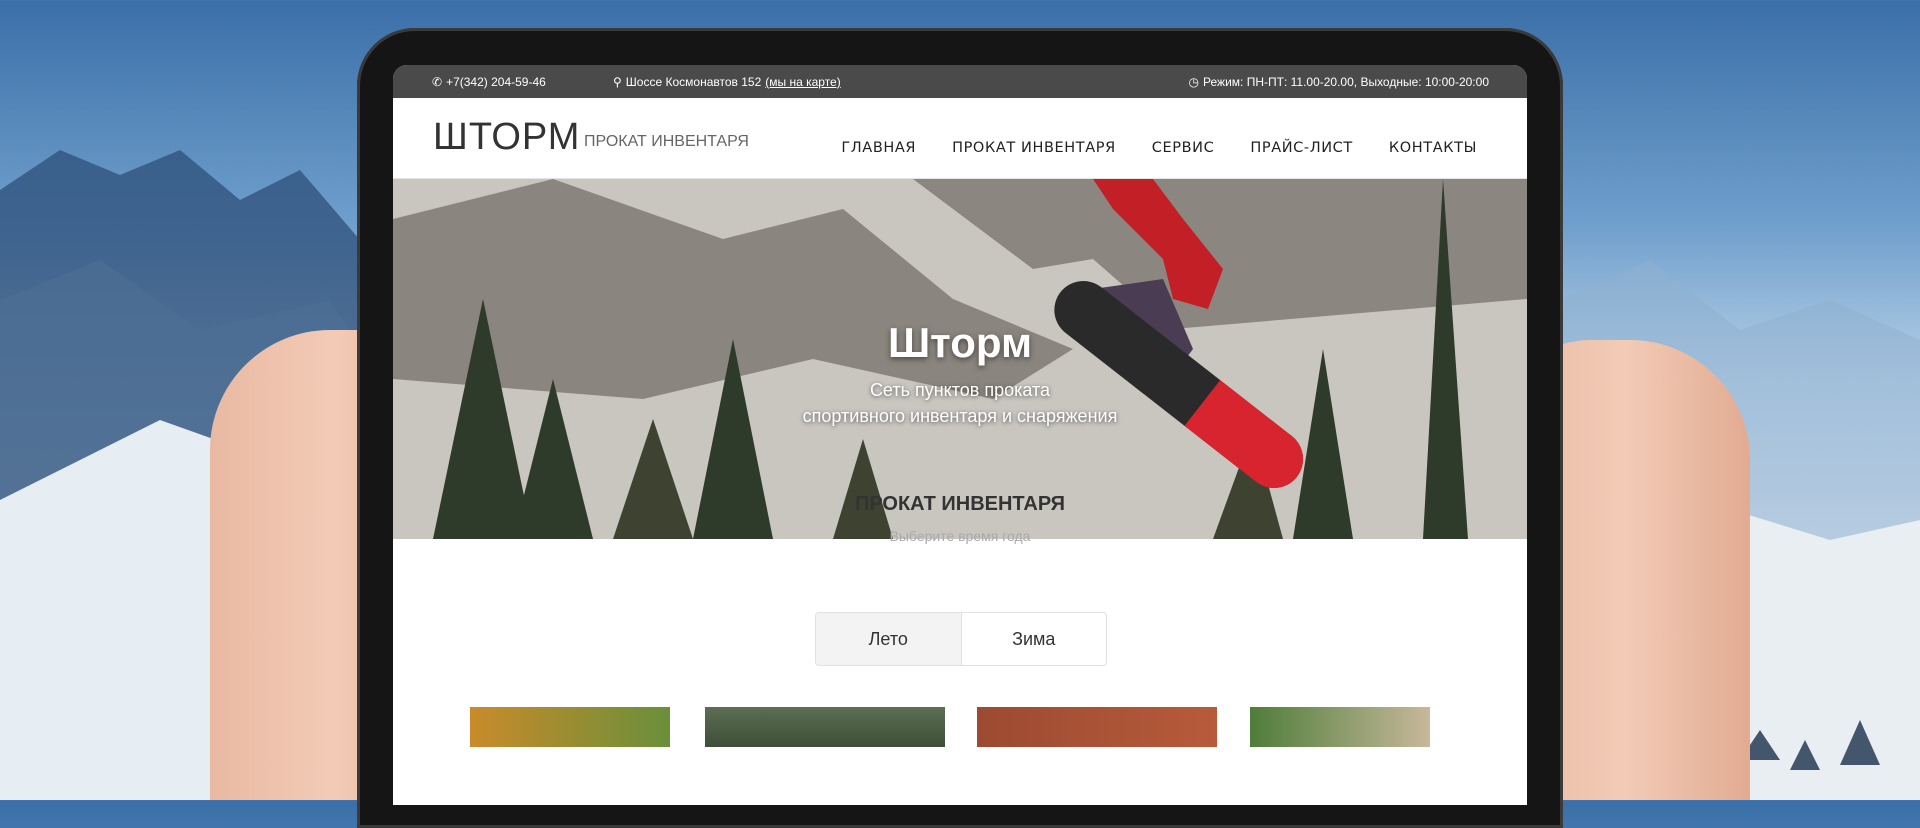 The width and height of the screenshot is (1920, 828). I want to click on hero-subtitle-line-2: спортивного инвентаря и снаряжения, so click(960, 416).